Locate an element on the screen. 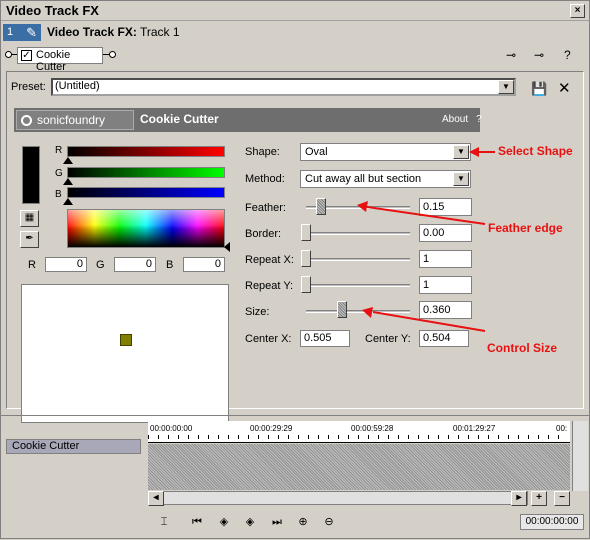  add-keyframe-icon: ⊕ is located at coordinates (303, 523).